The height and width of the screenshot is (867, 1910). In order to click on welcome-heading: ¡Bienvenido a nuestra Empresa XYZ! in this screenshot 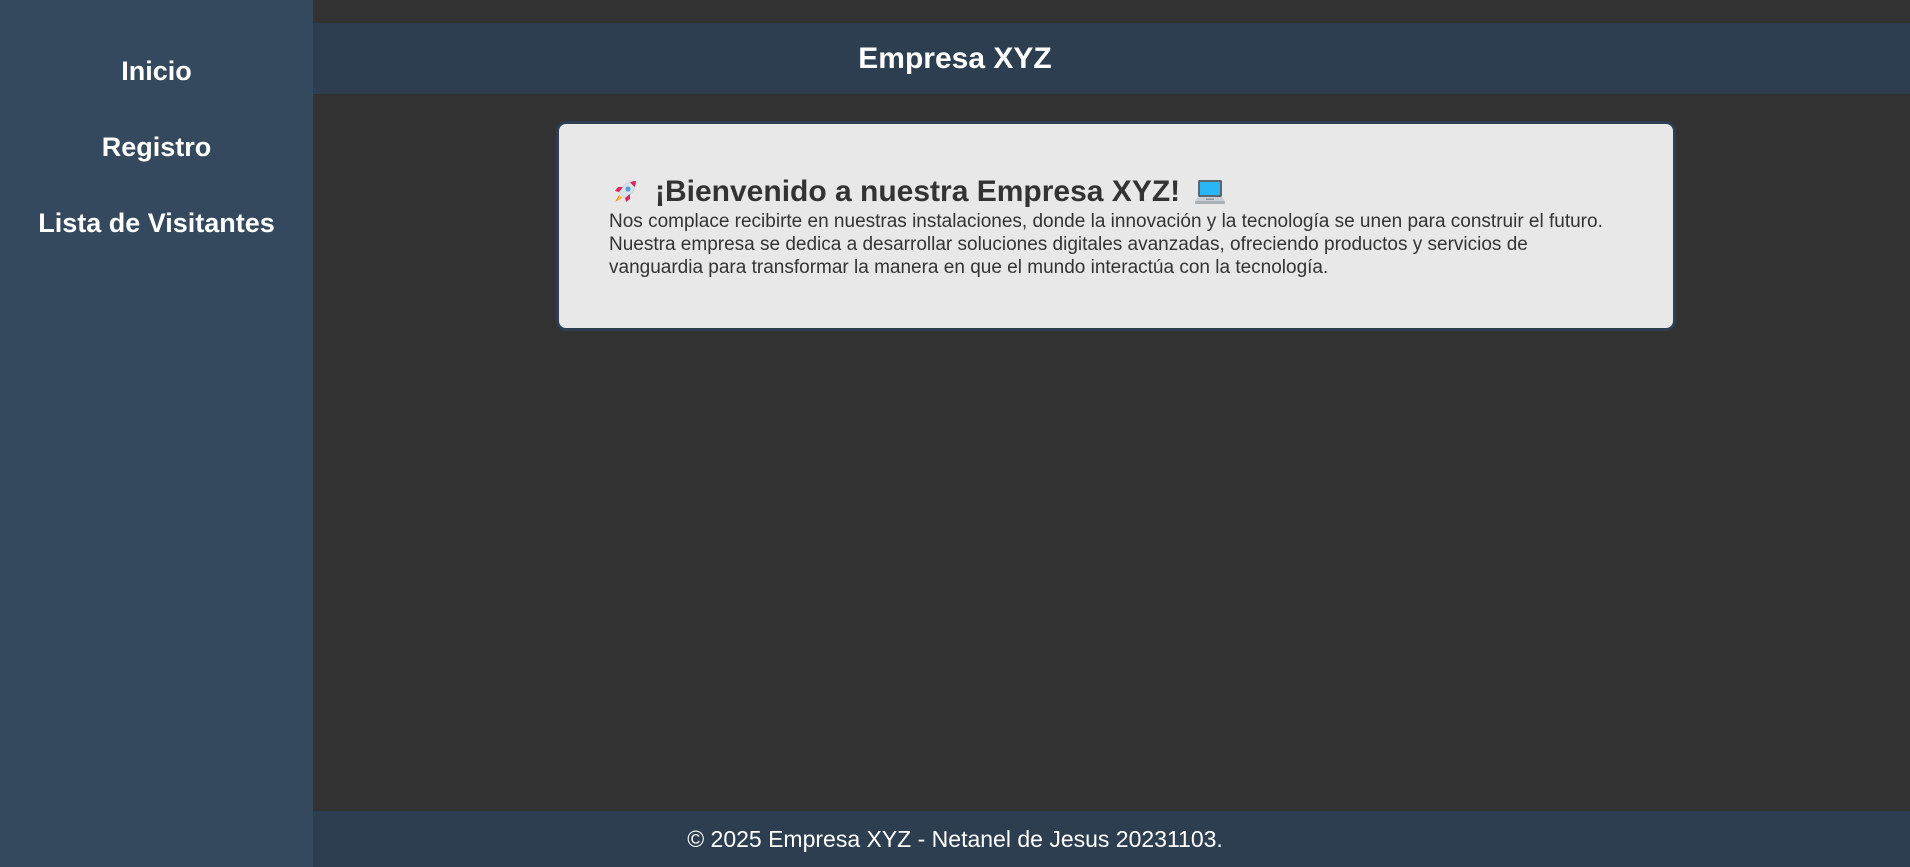, I will do `click(1116, 192)`.